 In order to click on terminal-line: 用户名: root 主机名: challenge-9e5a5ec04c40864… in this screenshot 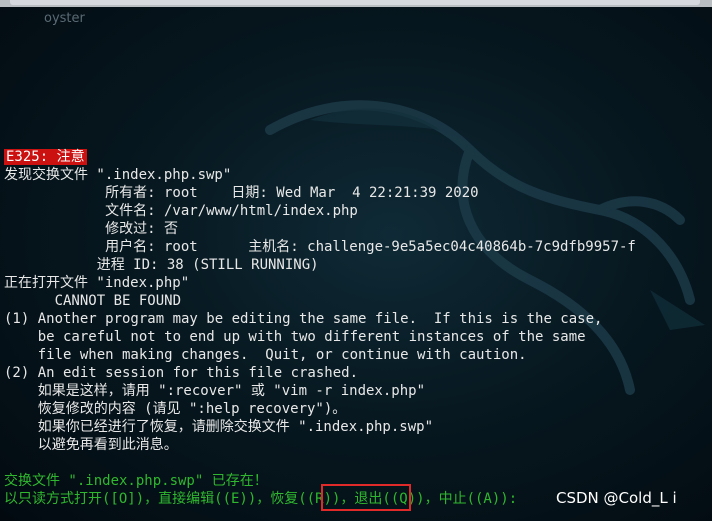, I will do `click(320, 247)`.